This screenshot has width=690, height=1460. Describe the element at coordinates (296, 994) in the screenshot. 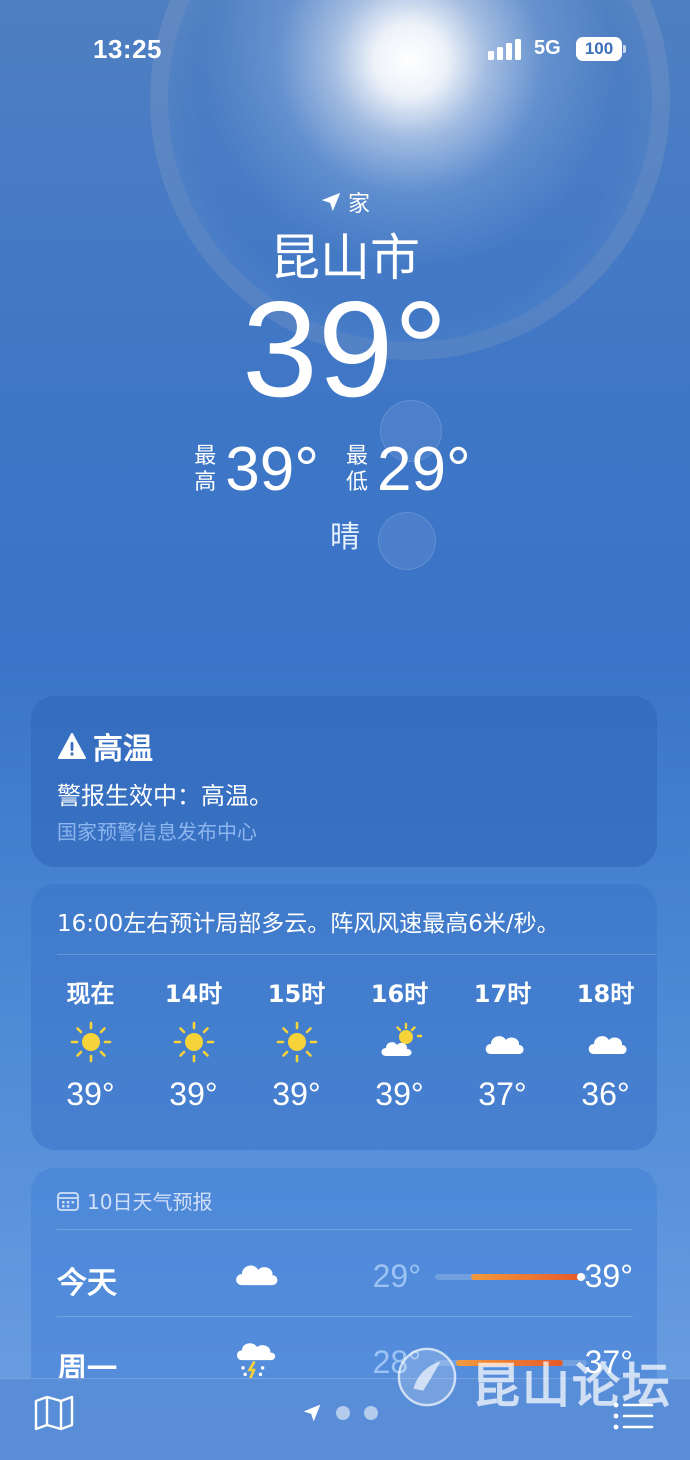

I see `hour-label: 15时` at that location.